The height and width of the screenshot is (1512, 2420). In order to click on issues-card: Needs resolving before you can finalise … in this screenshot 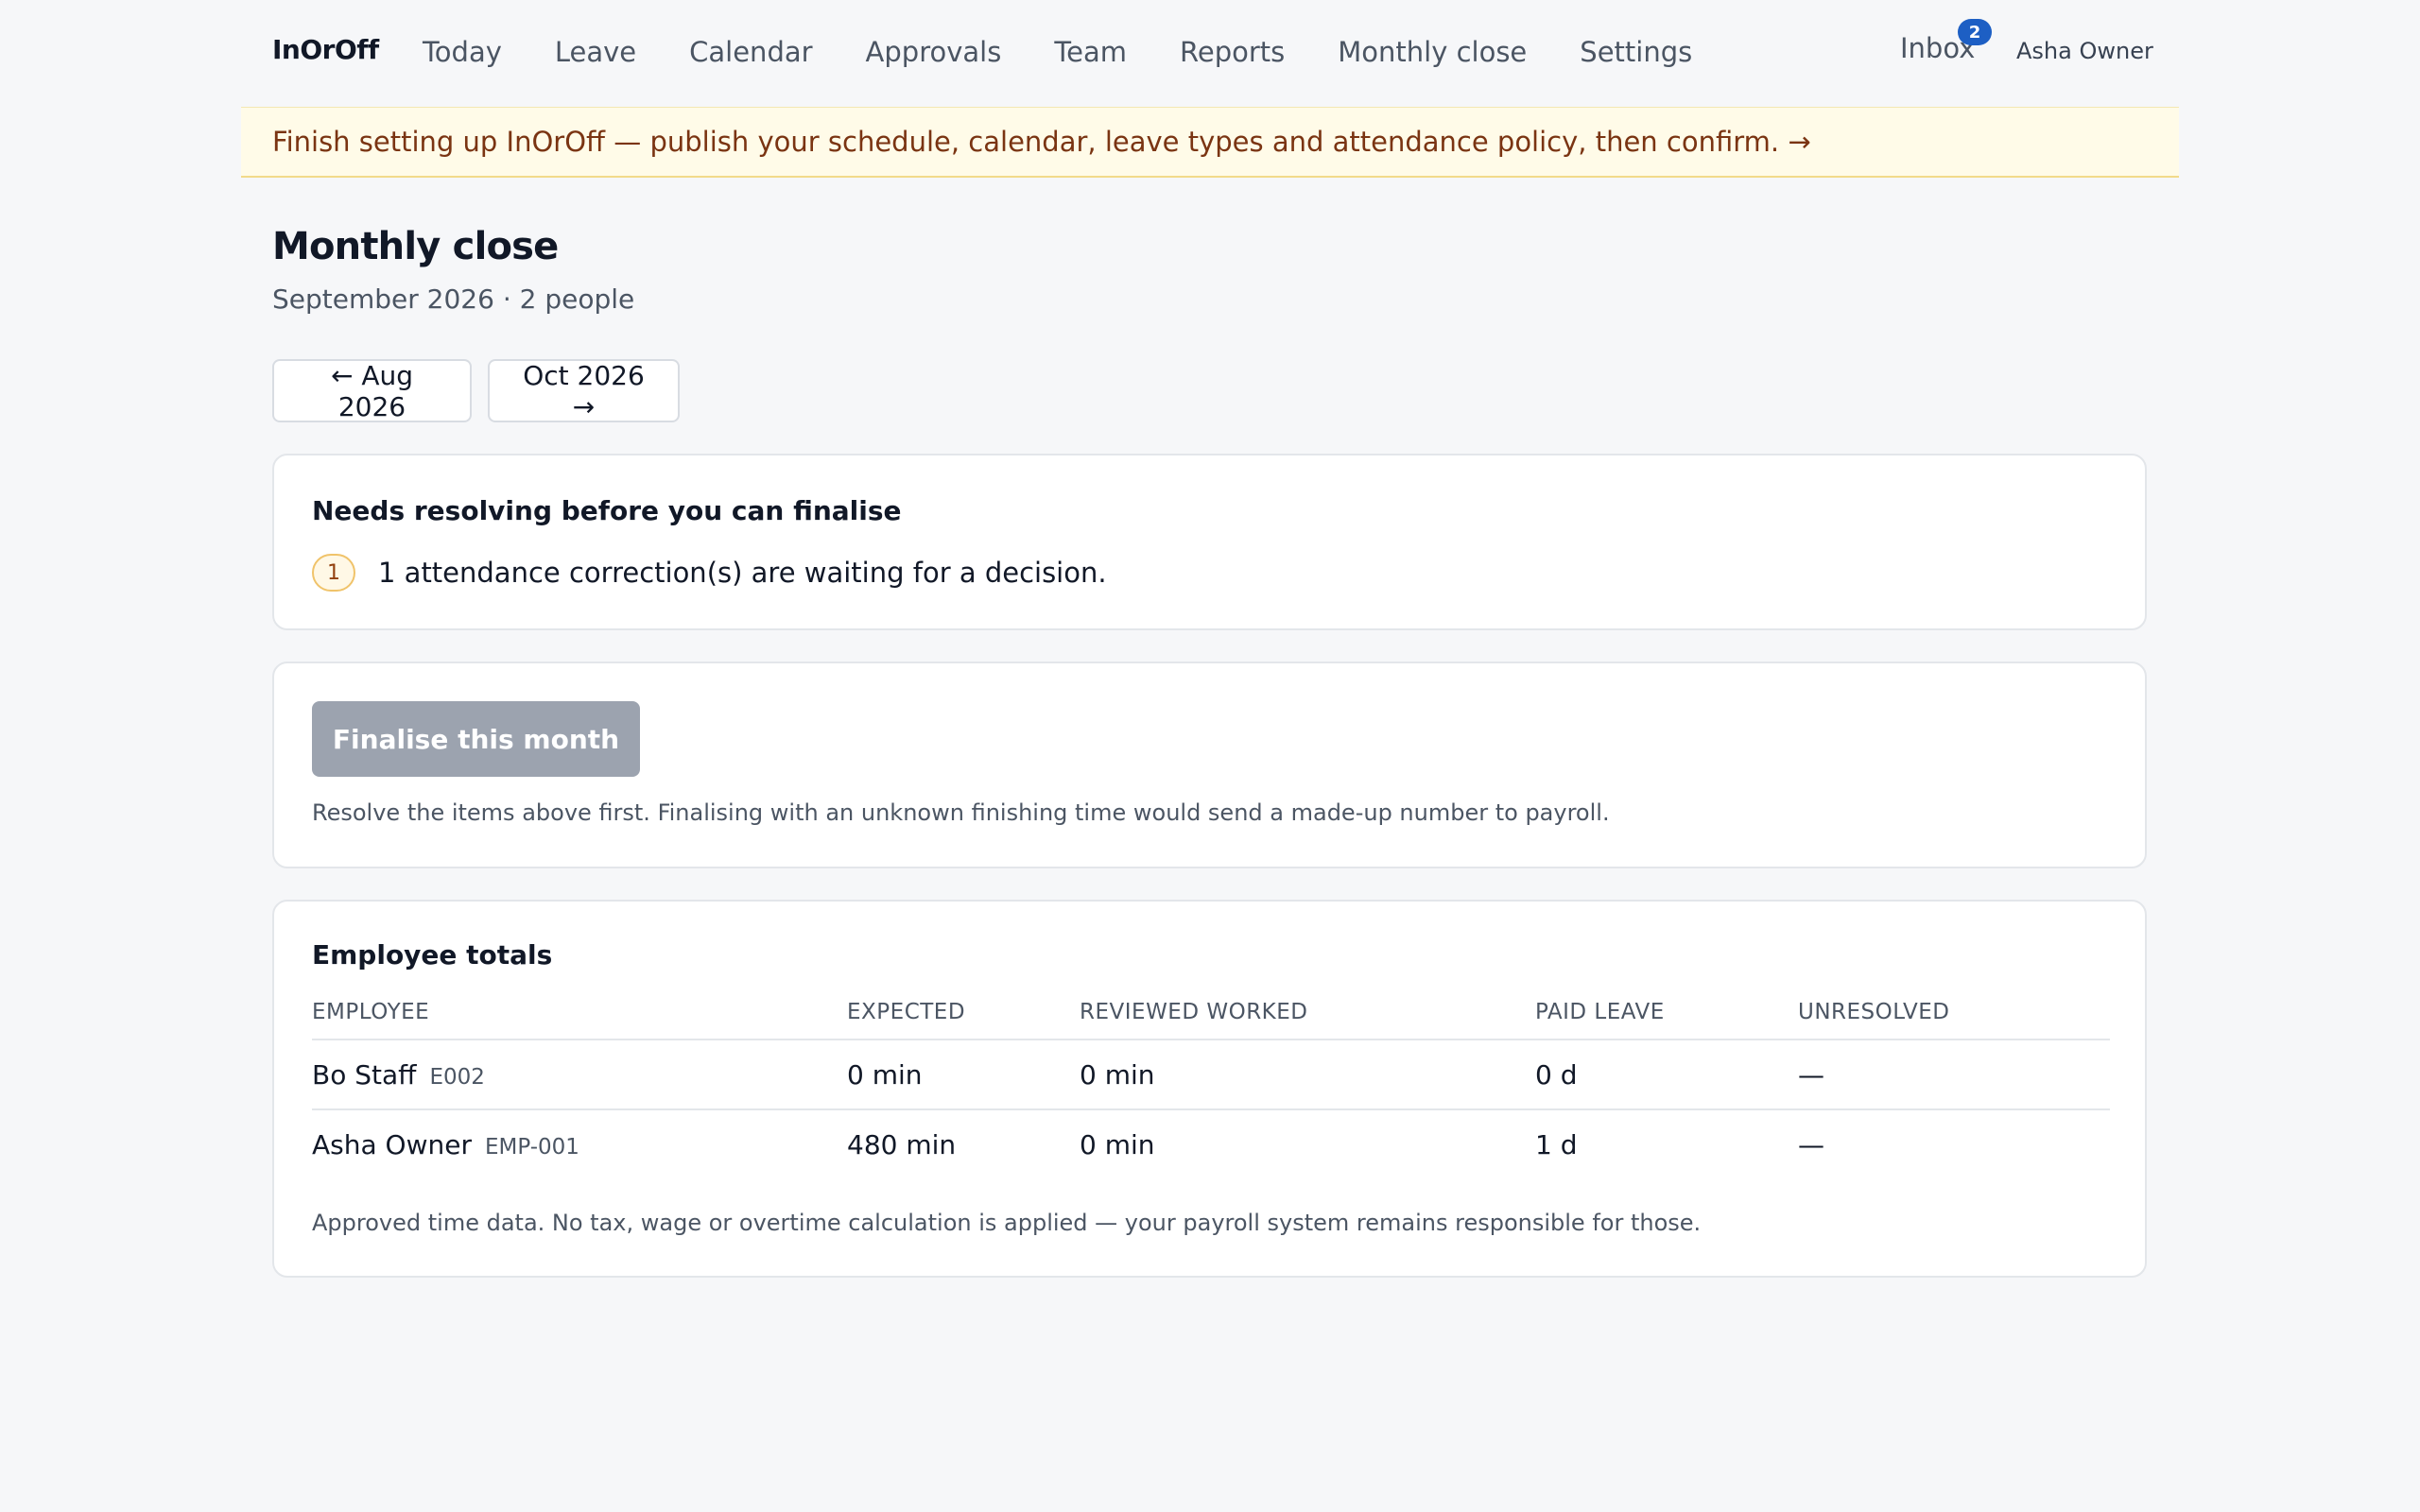, I will do `click(1210, 542)`.